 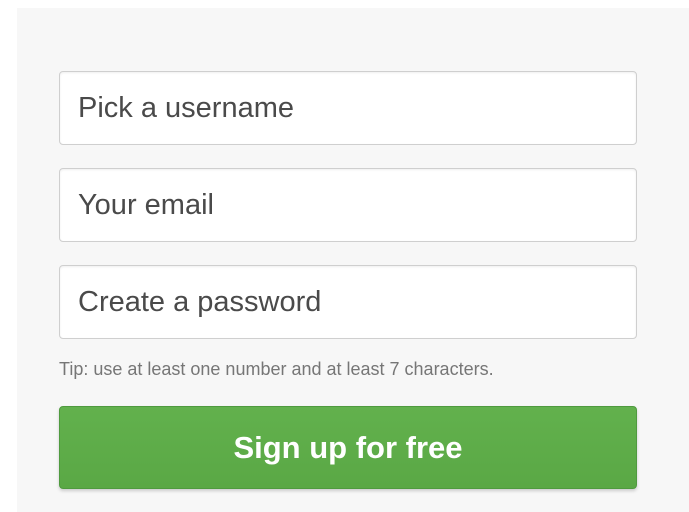 What do you see at coordinates (348, 205) in the screenshot?
I see `email-input` at bounding box center [348, 205].